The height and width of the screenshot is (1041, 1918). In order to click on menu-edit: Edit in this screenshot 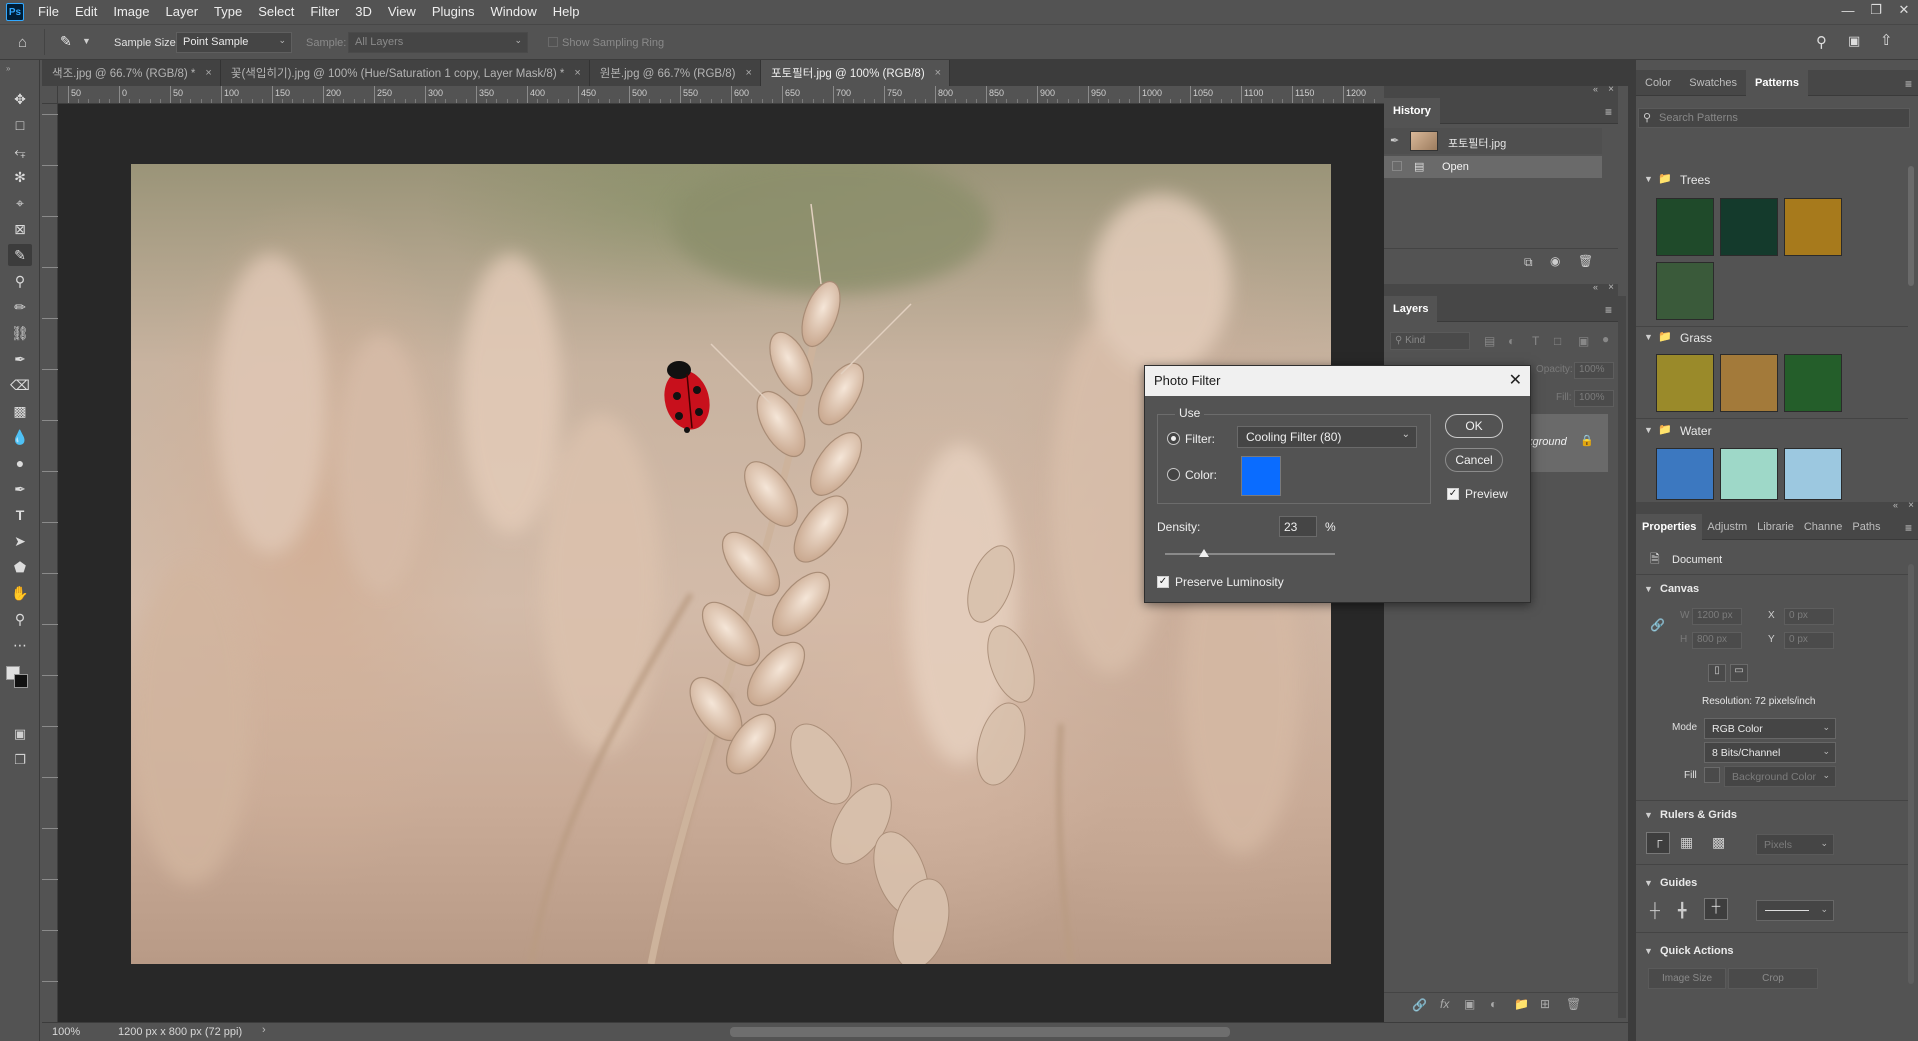, I will do `click(86, 12)`.